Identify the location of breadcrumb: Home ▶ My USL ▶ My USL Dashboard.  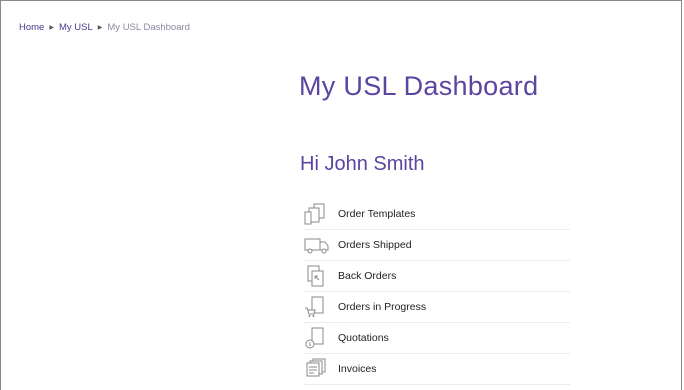
(104, 27).